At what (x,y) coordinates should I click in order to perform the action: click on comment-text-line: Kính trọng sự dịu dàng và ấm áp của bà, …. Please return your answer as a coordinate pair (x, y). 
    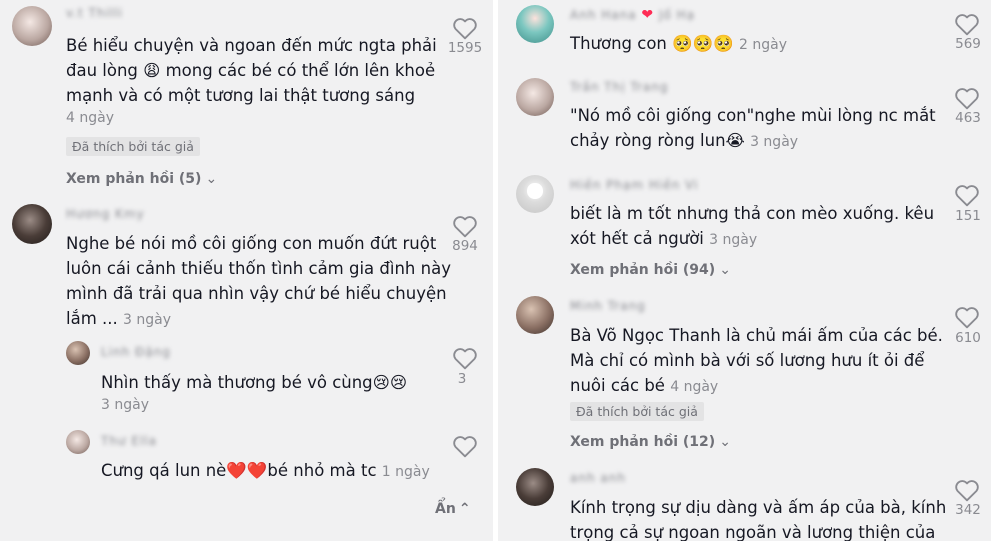
    Looking at the image, I should click on (758, 507).